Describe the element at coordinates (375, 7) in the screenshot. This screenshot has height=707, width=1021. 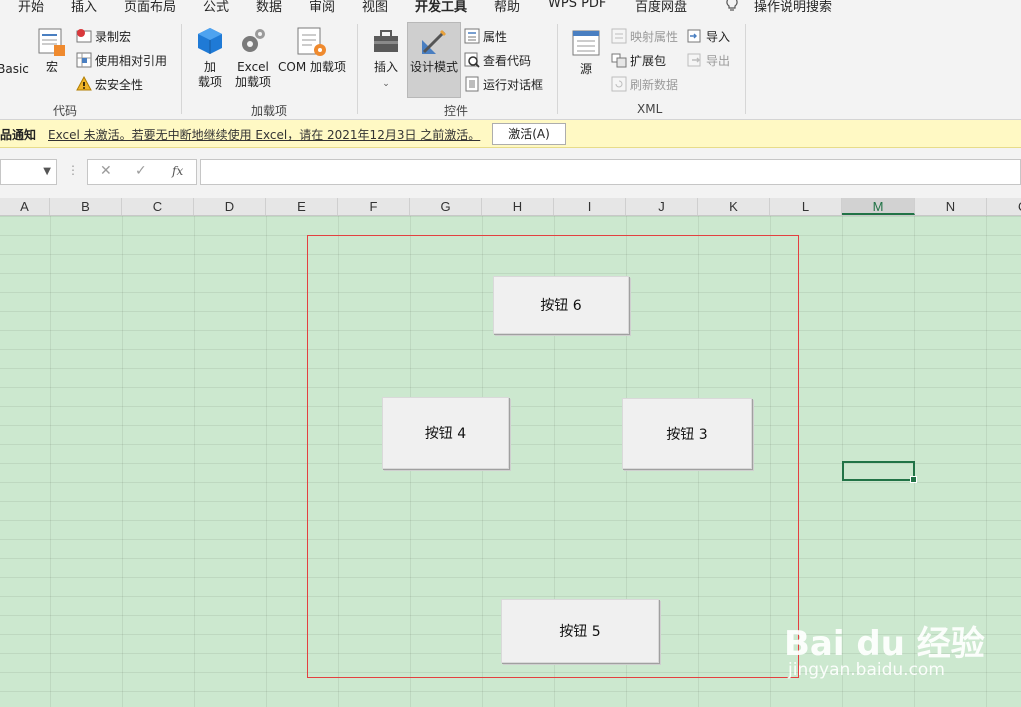
I see `tab-view: 视图` at that location.